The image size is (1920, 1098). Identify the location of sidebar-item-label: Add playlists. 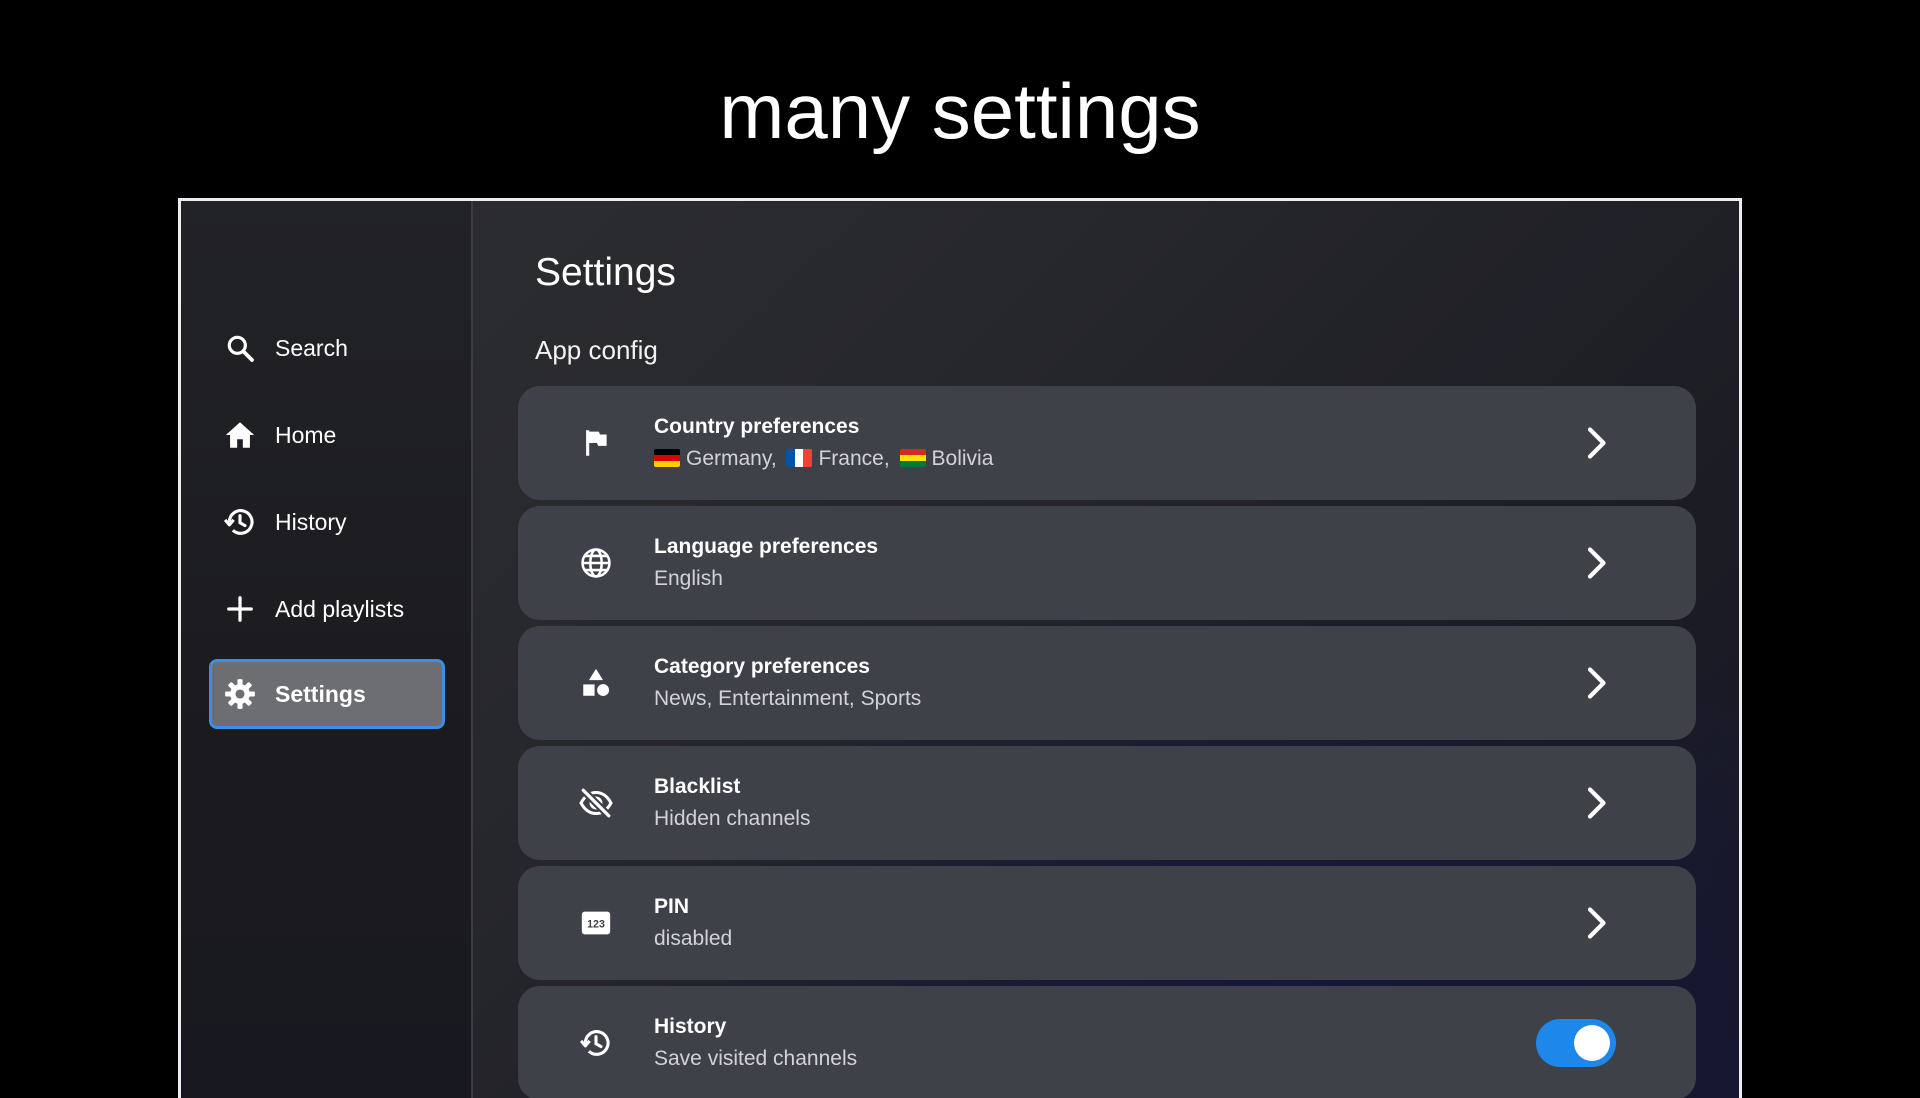
(340, 608).